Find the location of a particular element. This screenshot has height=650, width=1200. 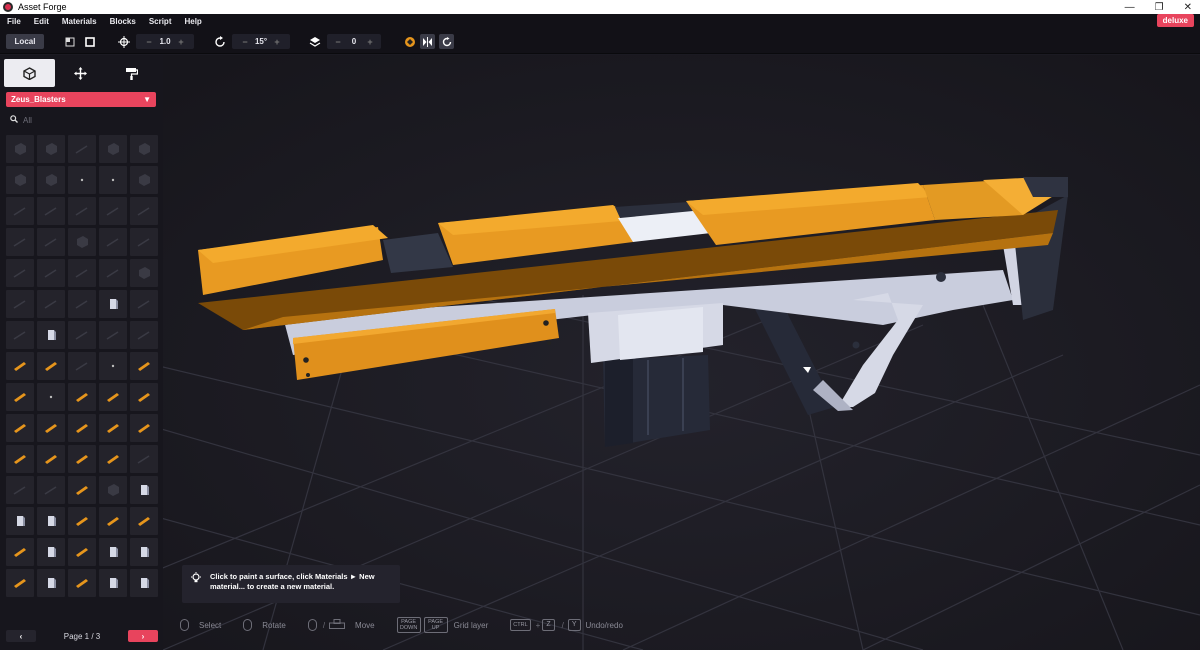

rotate-step-increase: + is located at coordinates (277, 42).